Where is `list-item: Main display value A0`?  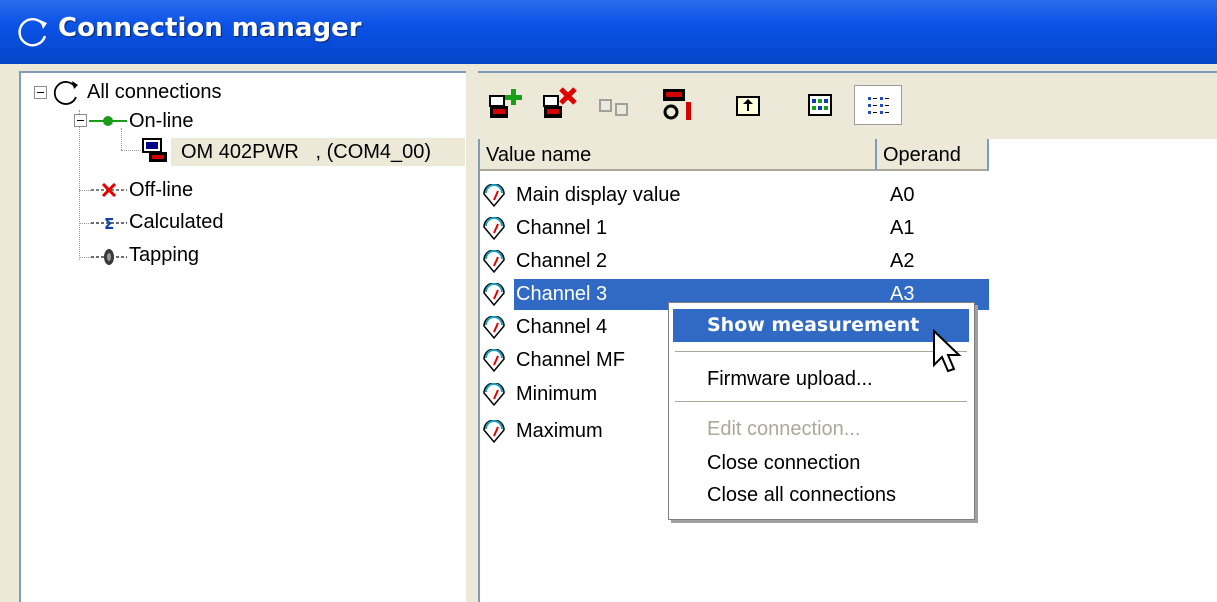 list-item: Main display value A0 is located at coordinates (848, 195).